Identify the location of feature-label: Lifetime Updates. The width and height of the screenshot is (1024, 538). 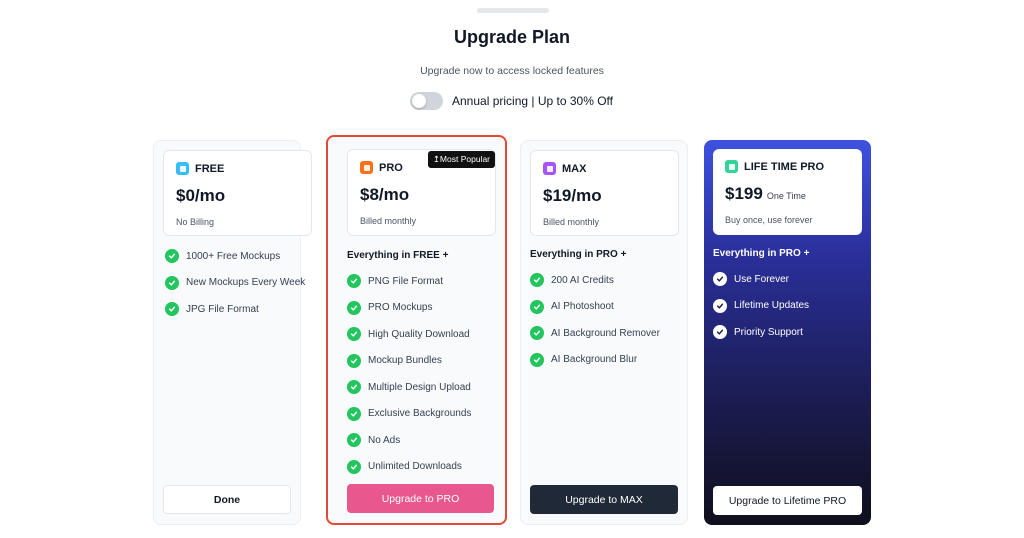
(772, 306).